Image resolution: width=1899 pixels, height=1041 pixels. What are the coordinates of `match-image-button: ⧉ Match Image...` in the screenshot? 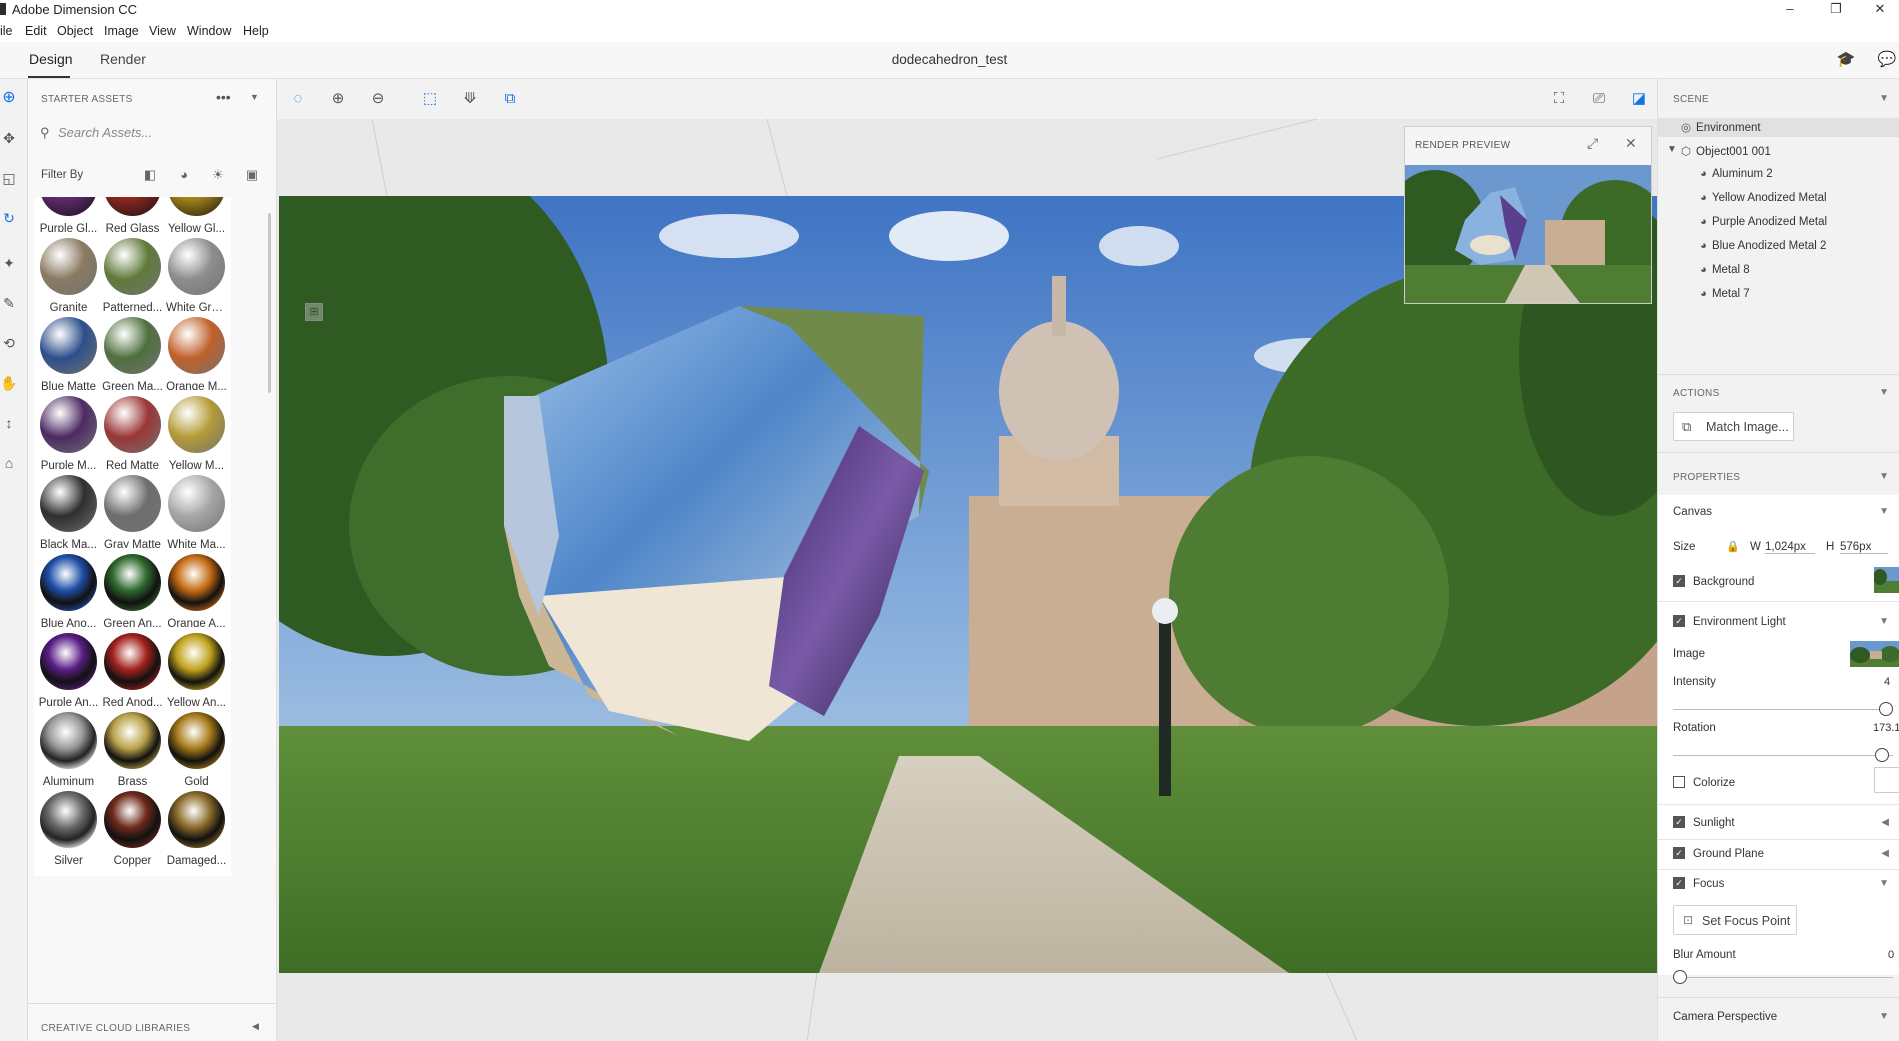 It's located at (1733, 426).